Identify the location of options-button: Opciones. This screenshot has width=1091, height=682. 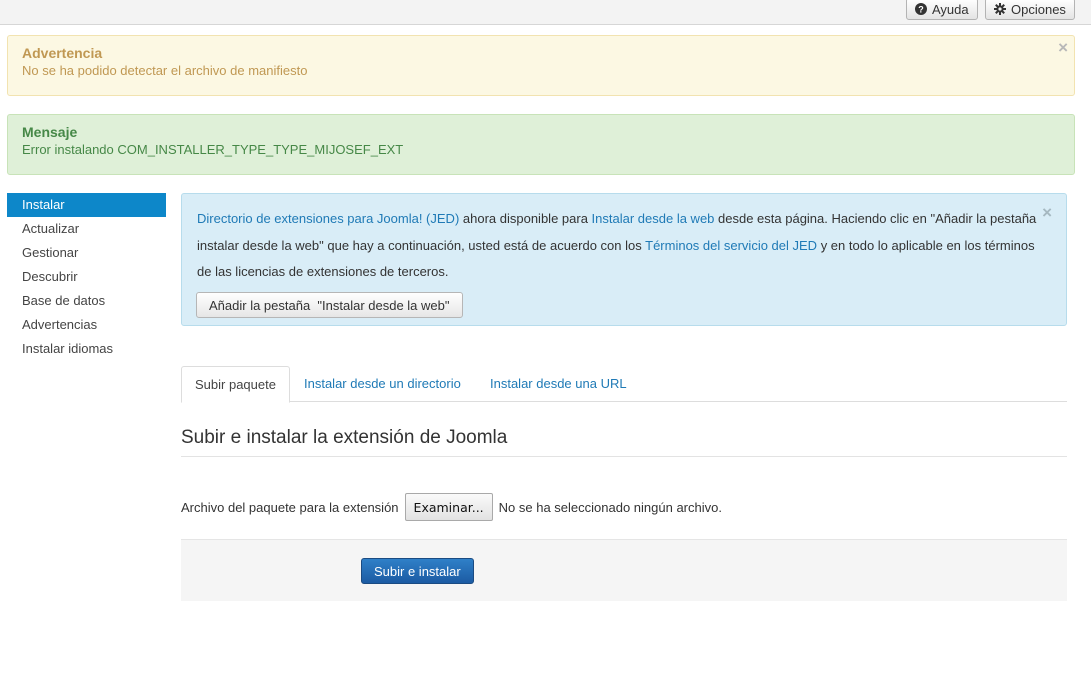
(1030, 10).